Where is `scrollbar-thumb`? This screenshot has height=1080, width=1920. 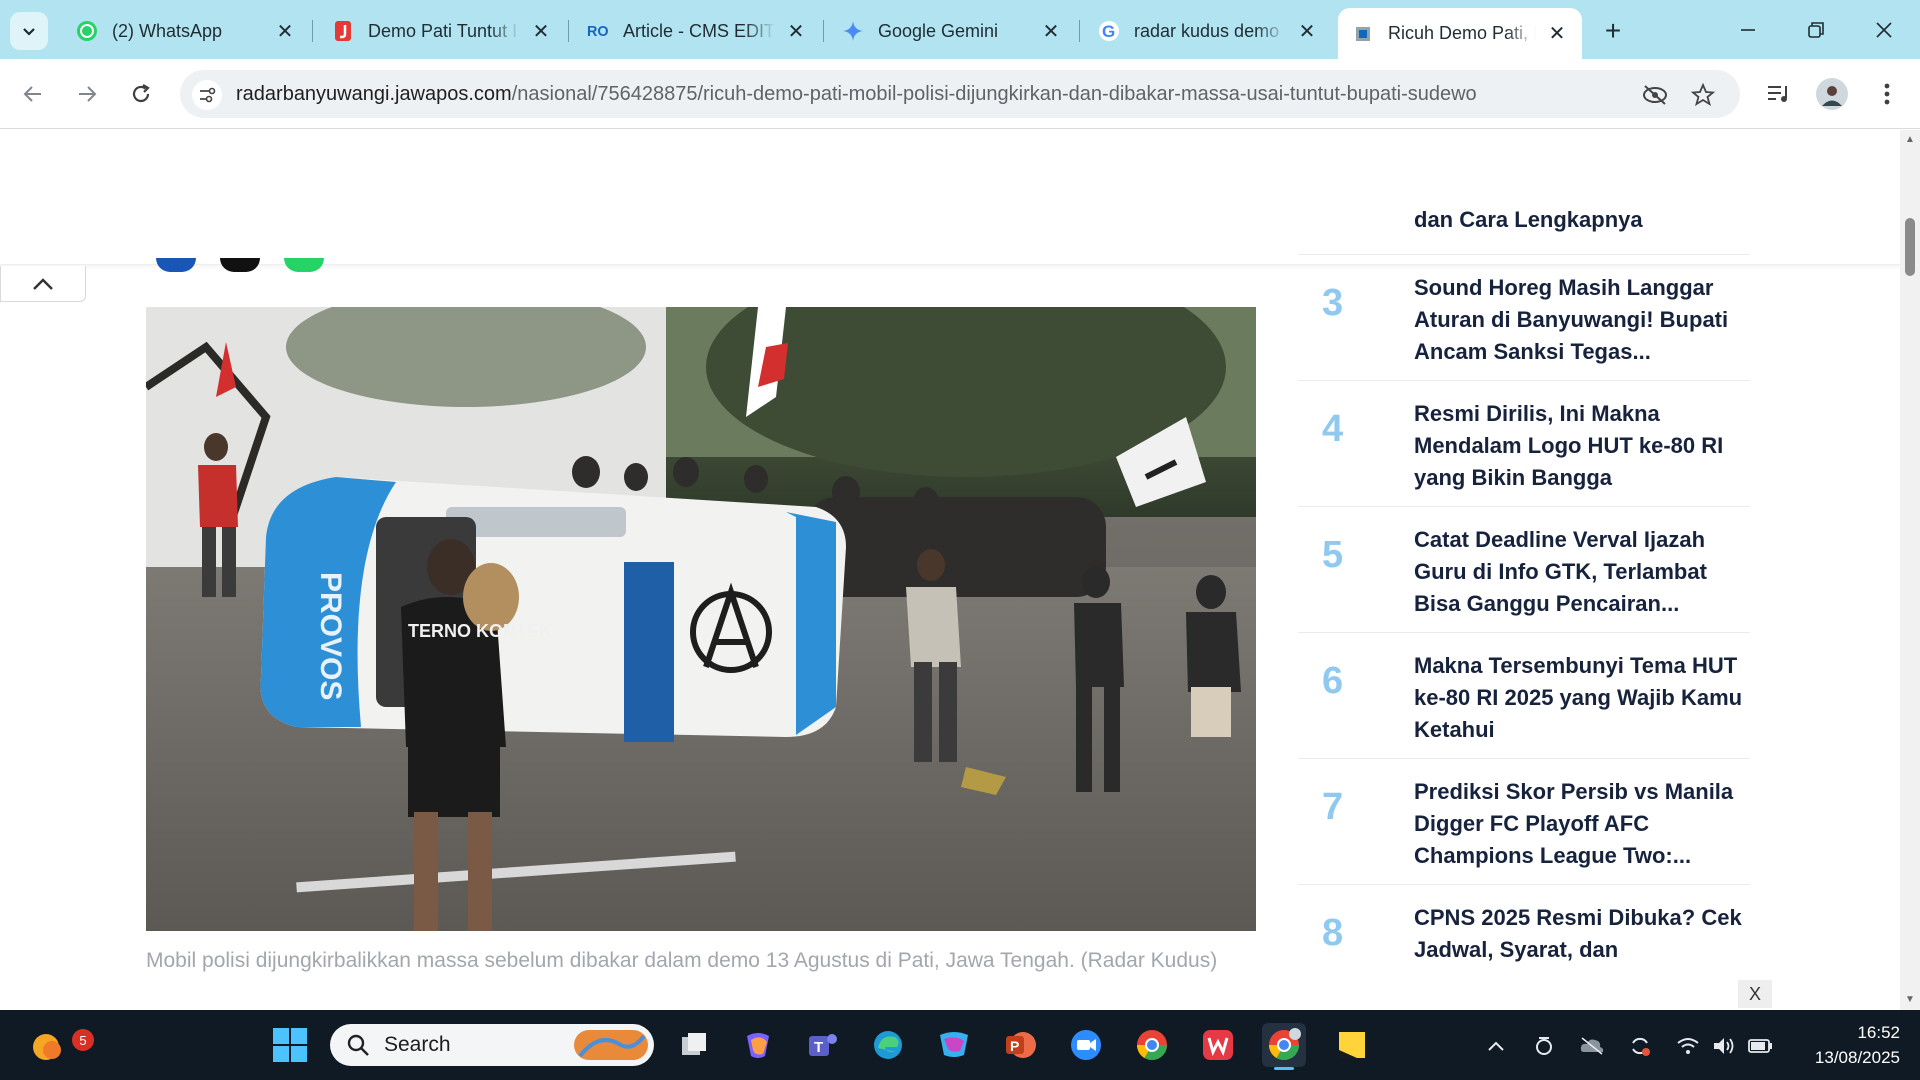 scrollbar-thumb is located at coordinates (1910, 247).